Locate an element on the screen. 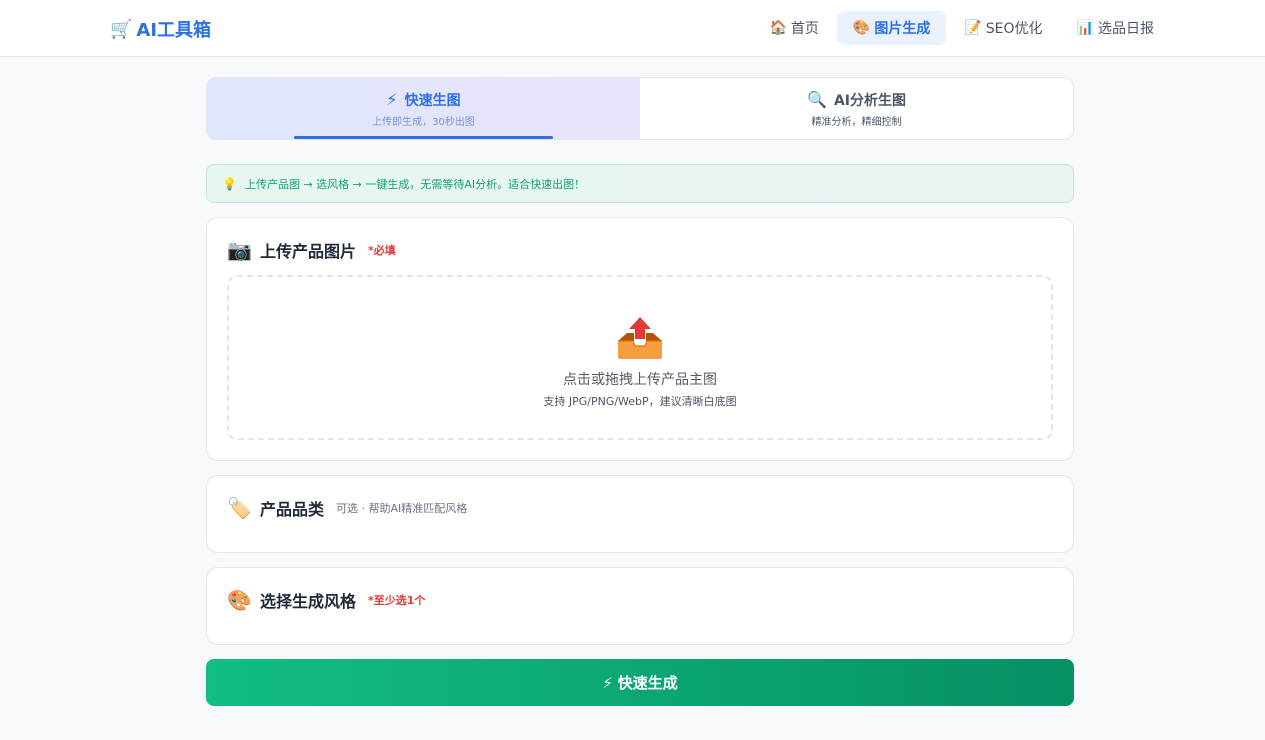 Image resolution: width=1265 pixels, height=740 pixels. dropzone-main-text: 点击或拖拽上传产品主图 is located at coordinates (640, 379).